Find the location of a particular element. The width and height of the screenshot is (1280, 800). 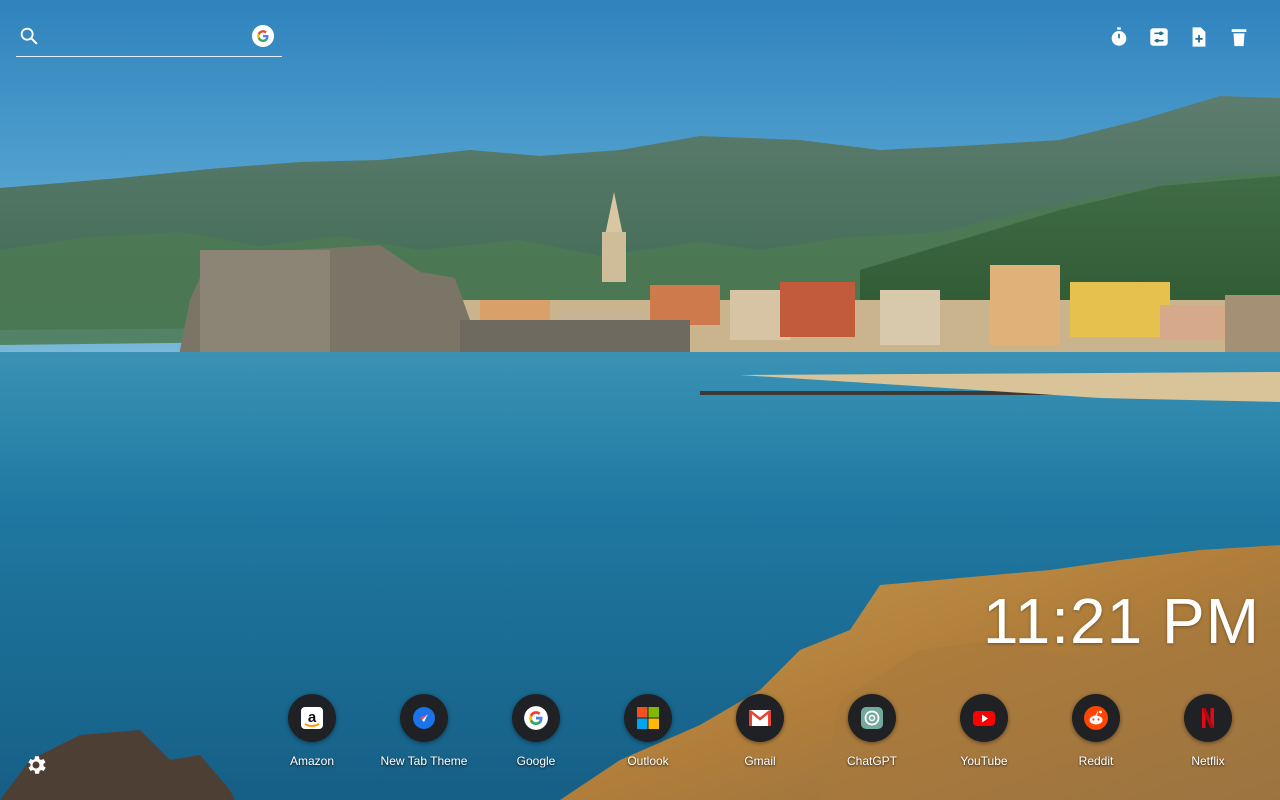

shortcut-outlook-circle is located at coordinates (648, 718).